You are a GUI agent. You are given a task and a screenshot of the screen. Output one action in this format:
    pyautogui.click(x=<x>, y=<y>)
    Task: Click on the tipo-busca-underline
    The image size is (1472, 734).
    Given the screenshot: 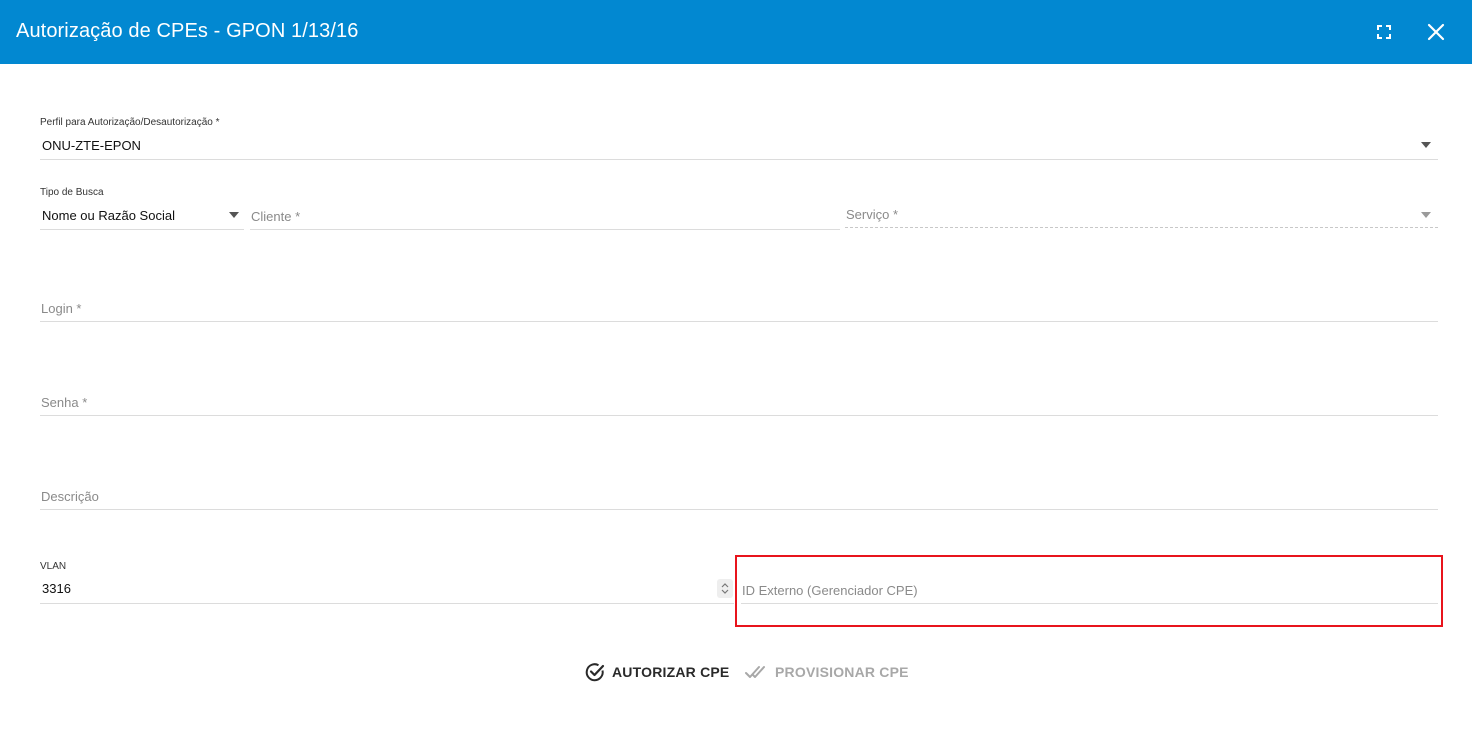 What is the action you would take?
    pyautogui.click(x=142, y=229)
    